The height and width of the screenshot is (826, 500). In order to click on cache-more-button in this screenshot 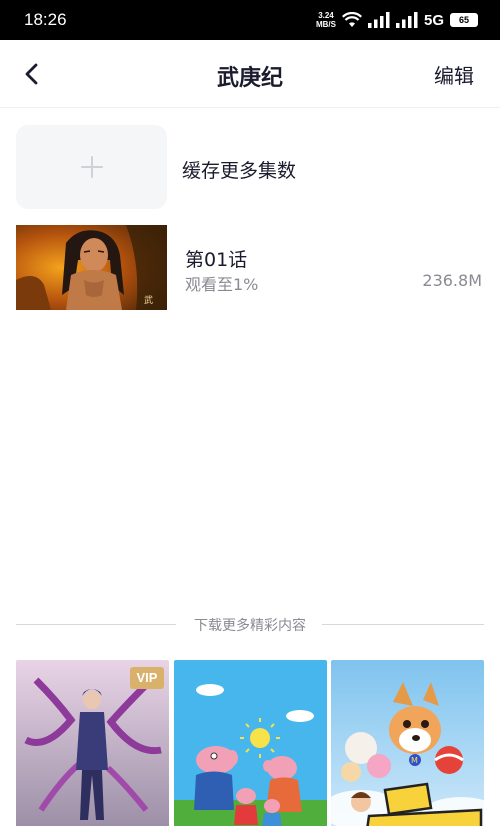, I will do `click(91, 167)`.